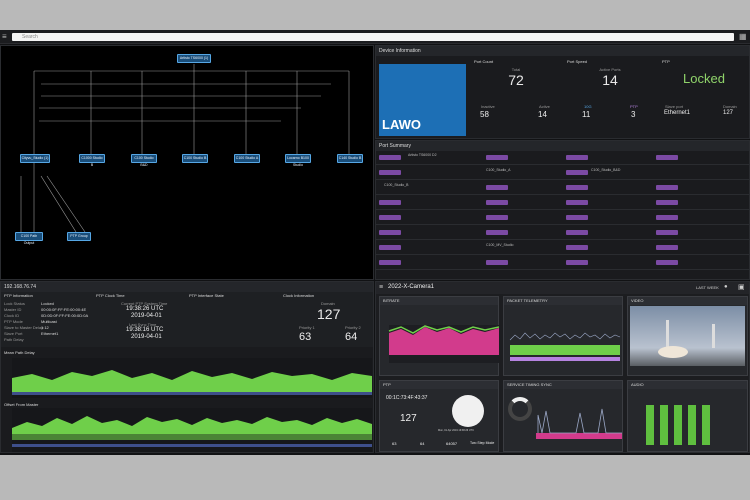 The image size is (750, 500). I want to click on topology-node-3: C100 Studio B&D, so click(144, 160).